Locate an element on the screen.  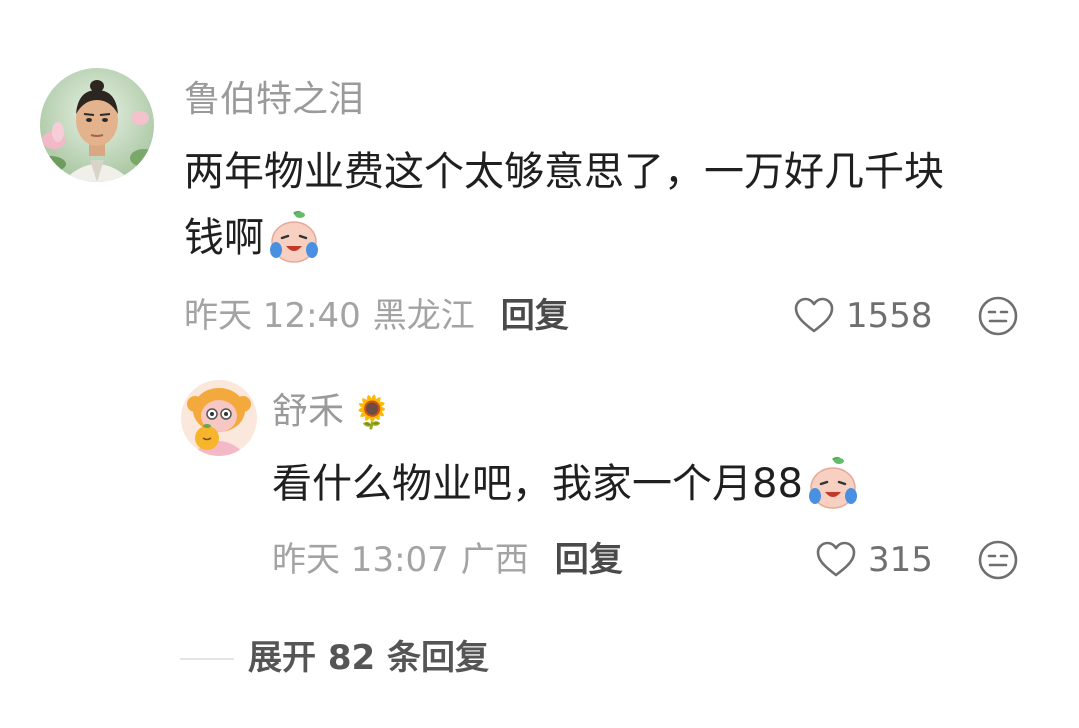
reply-time: 昨天 13:07 is located at coordinates (360, 560).